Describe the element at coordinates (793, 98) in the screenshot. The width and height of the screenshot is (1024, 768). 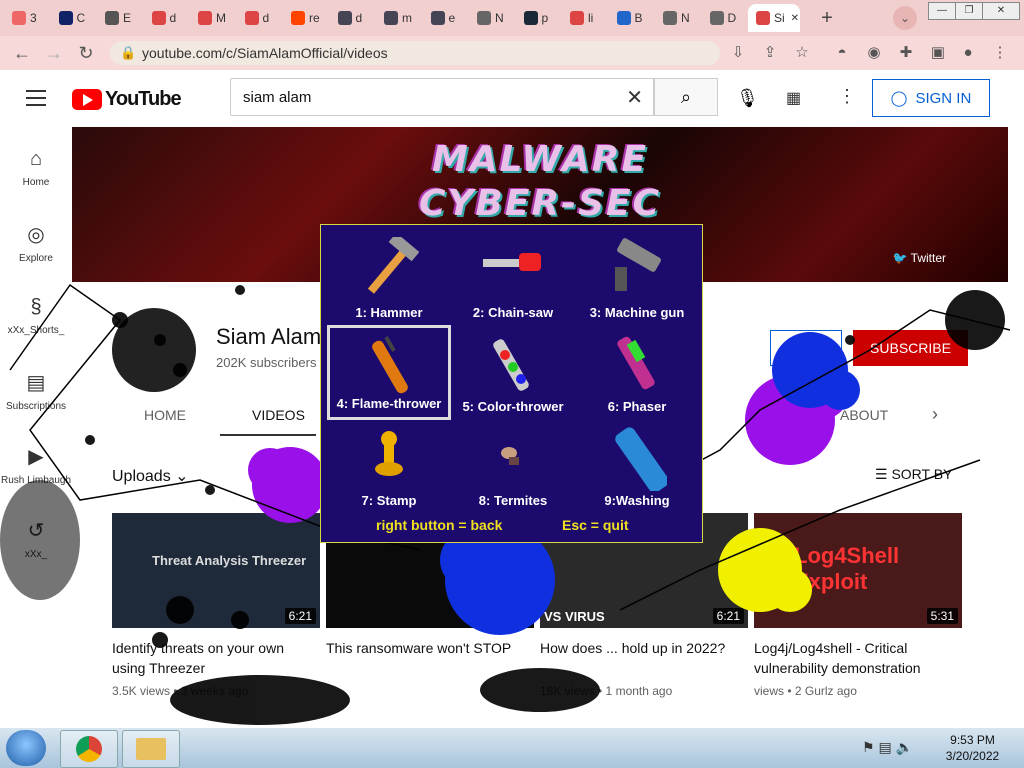
I see `apps-grid-icon: ▦` at that location.